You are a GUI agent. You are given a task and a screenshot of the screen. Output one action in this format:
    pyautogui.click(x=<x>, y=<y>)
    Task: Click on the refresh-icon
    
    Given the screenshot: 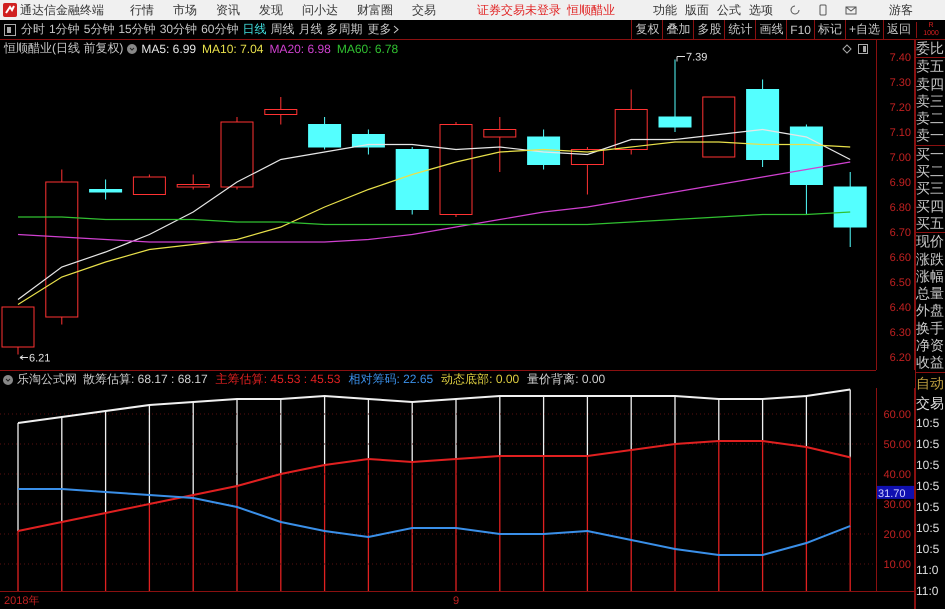 What is the action you would take?
    pyautogui.click(x=795, y=10)
    